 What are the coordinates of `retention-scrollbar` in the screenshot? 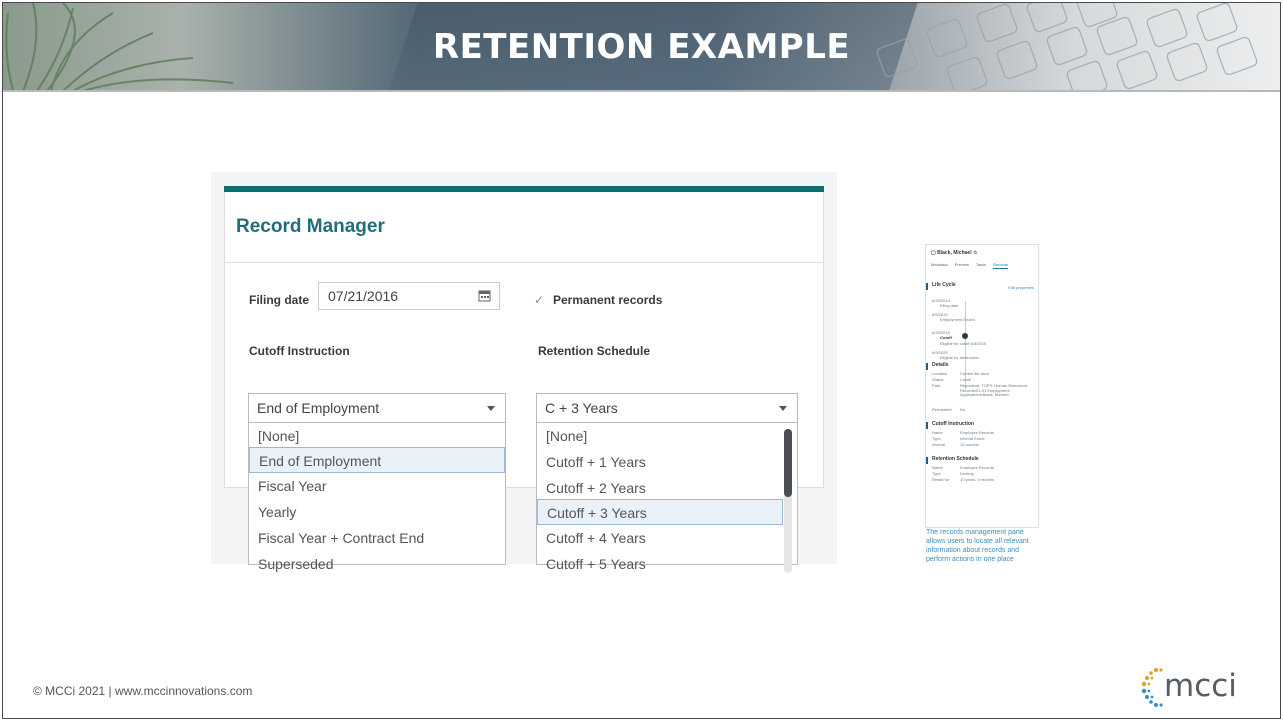 It's located at (788, 501).